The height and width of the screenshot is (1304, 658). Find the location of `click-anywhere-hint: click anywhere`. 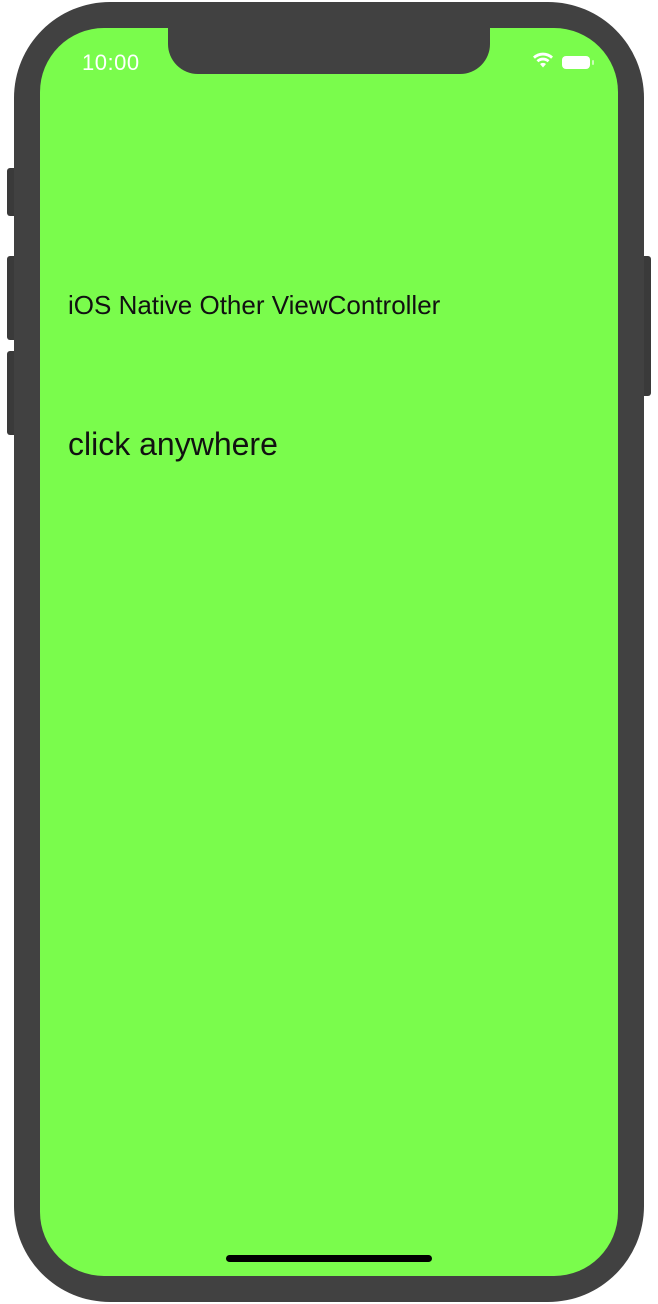

click-anywhere-hint: click anywhere is located at coordinates (173, 444).